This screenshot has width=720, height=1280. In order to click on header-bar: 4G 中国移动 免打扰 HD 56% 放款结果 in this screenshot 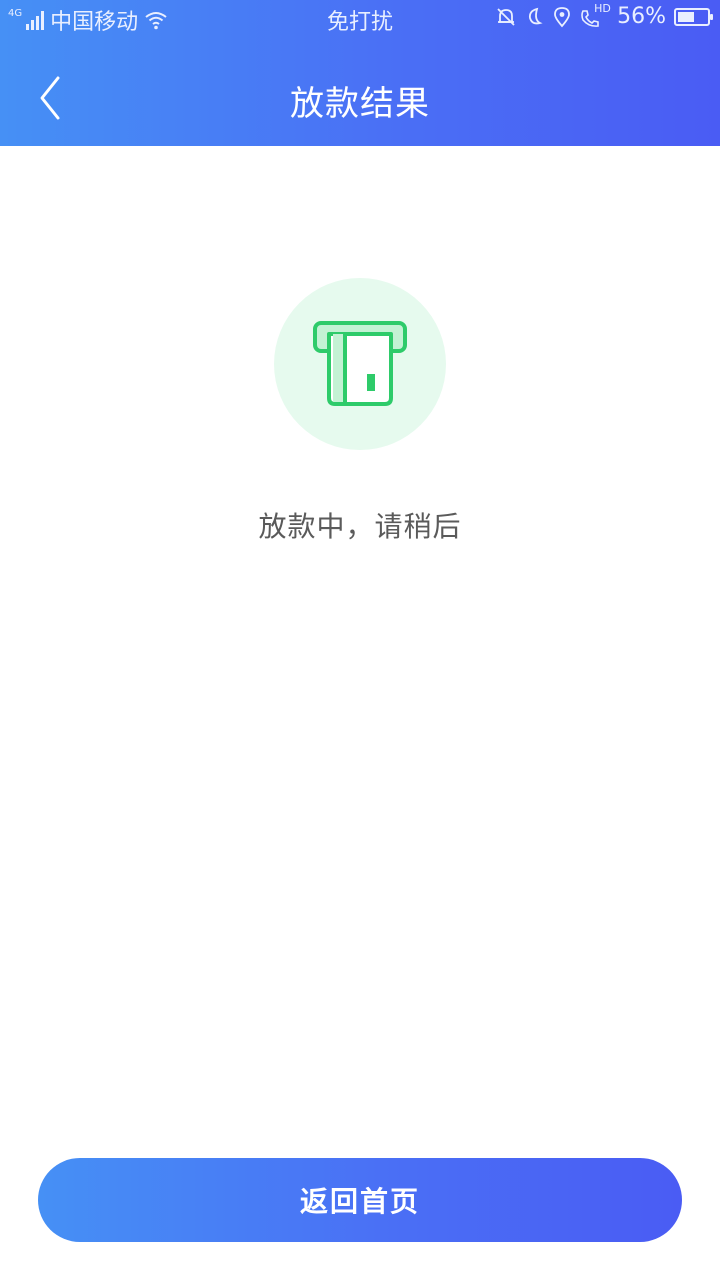, I will do `click(360, 73)`.